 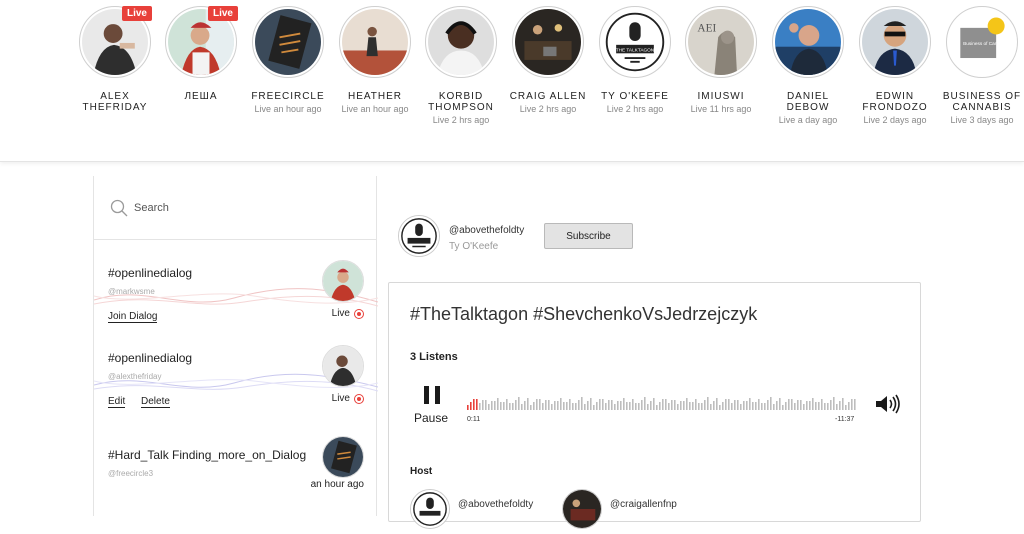 I want to click on story-status: Live a day ago, so click(x=808, y=120).